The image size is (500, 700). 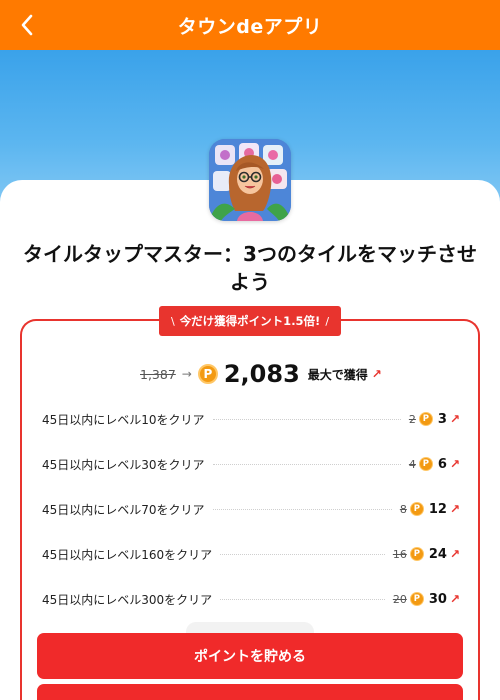 I want to click on page-title: タウンdeアプリ, so click(x=250, y=26).